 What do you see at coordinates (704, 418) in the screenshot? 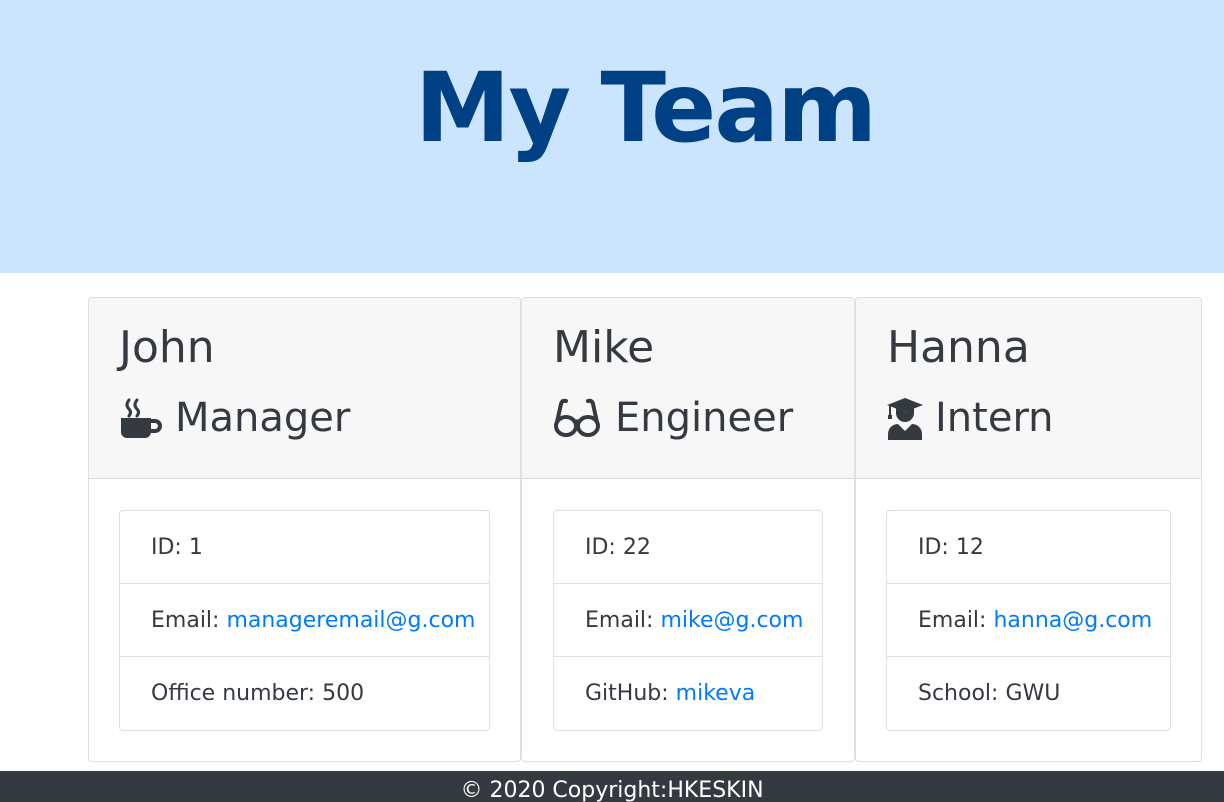
I see `member-role-label: Engineer` at bounding box center [704, 418].